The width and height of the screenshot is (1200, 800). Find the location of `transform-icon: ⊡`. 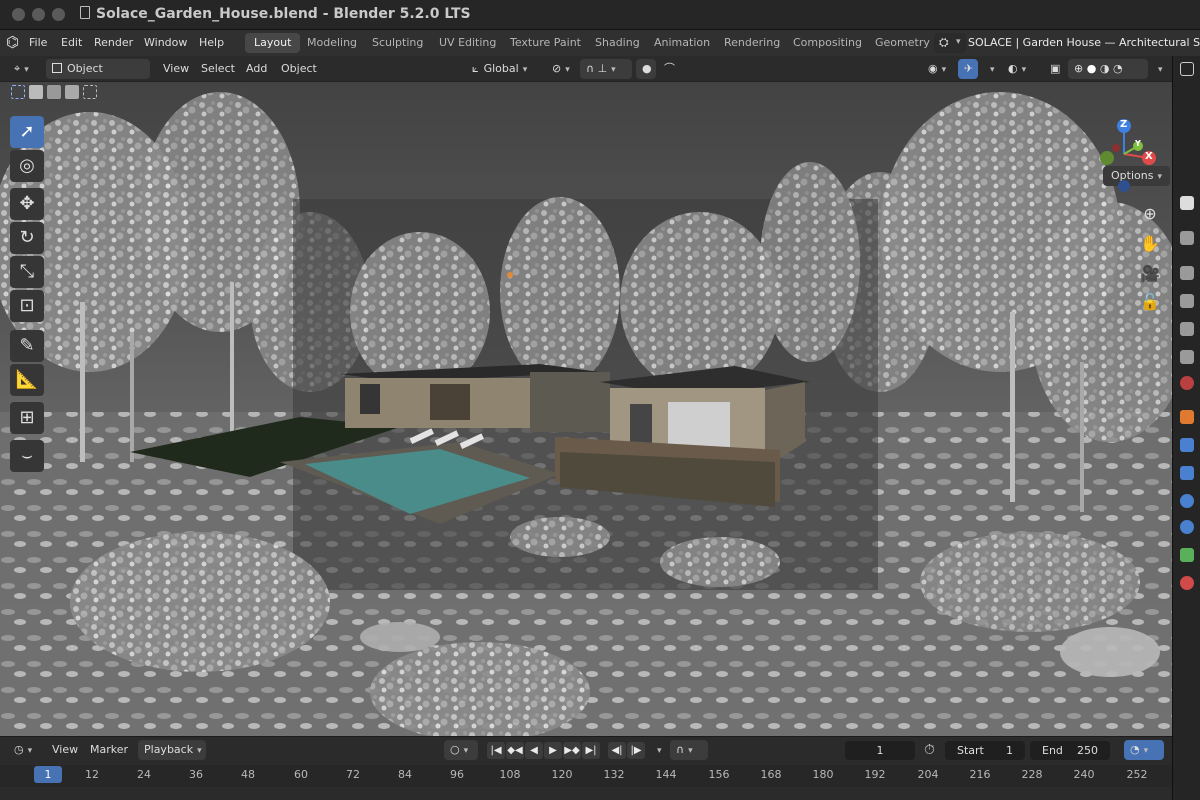

transform-icon: ⊡ is located at coordinates (27, 306).